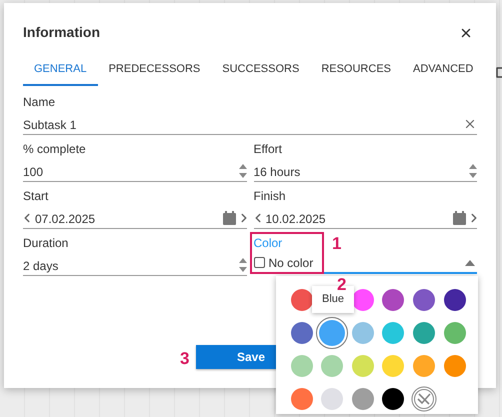 Image resolution: width=502 pixels, height=417 pixels. I want to click on callout-number: 1, so click(337, 244).